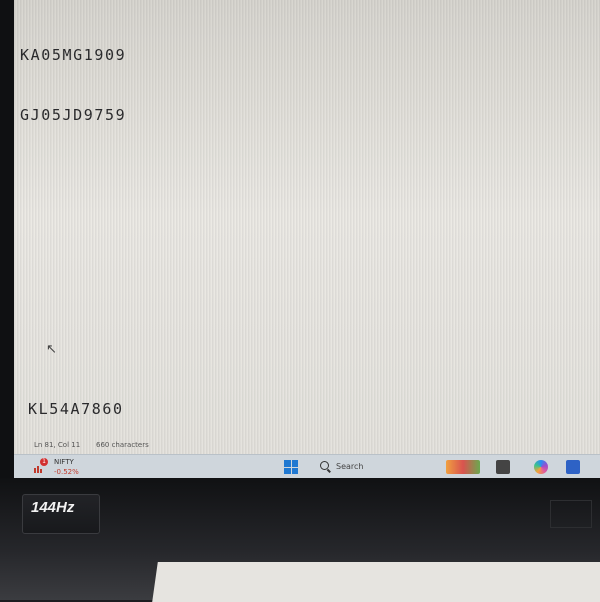  Describe the element at coordinates (73, 115) in the screenshot. I see `text-line: GJ05JD9759` at that location.